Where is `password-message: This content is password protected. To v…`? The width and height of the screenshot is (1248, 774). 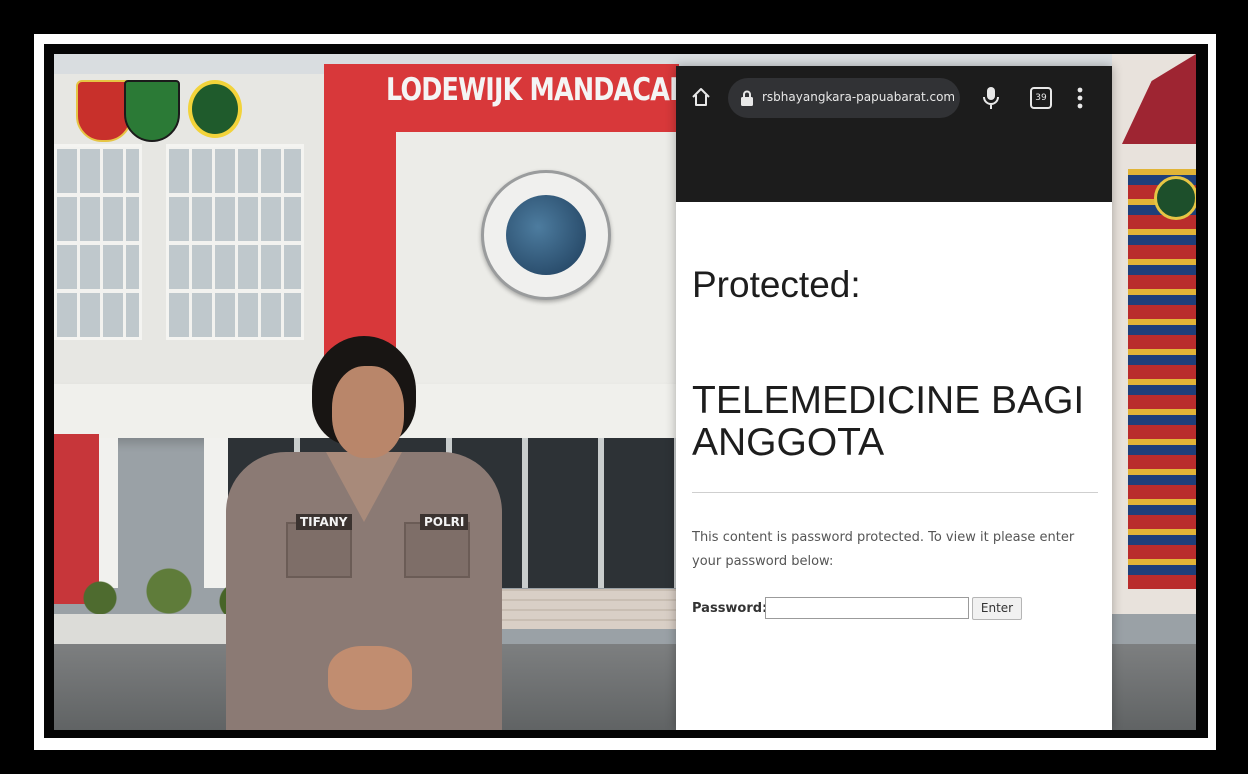
password-message: This content is password protected. To v… is located at coordinates (883, 549).